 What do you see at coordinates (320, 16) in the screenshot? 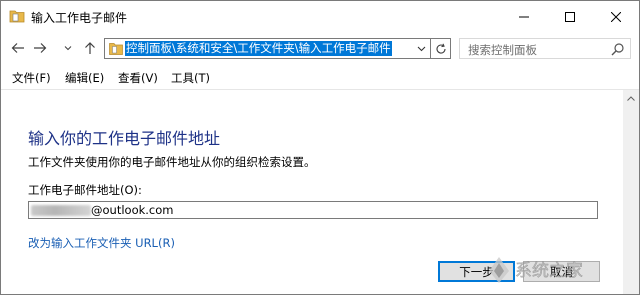
I see `title-bar: 输入工作电子邮件` at bounding box center [320, 16].